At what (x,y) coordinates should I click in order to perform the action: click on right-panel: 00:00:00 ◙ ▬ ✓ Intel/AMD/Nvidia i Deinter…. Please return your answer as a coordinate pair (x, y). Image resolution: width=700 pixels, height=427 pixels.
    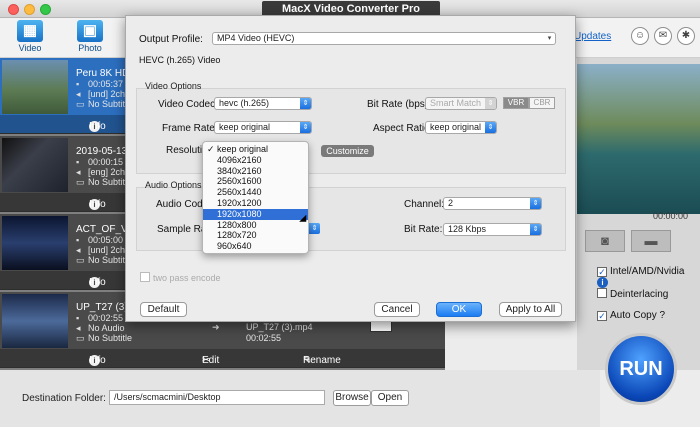
    Looking at the image, I should click on (638, 214).